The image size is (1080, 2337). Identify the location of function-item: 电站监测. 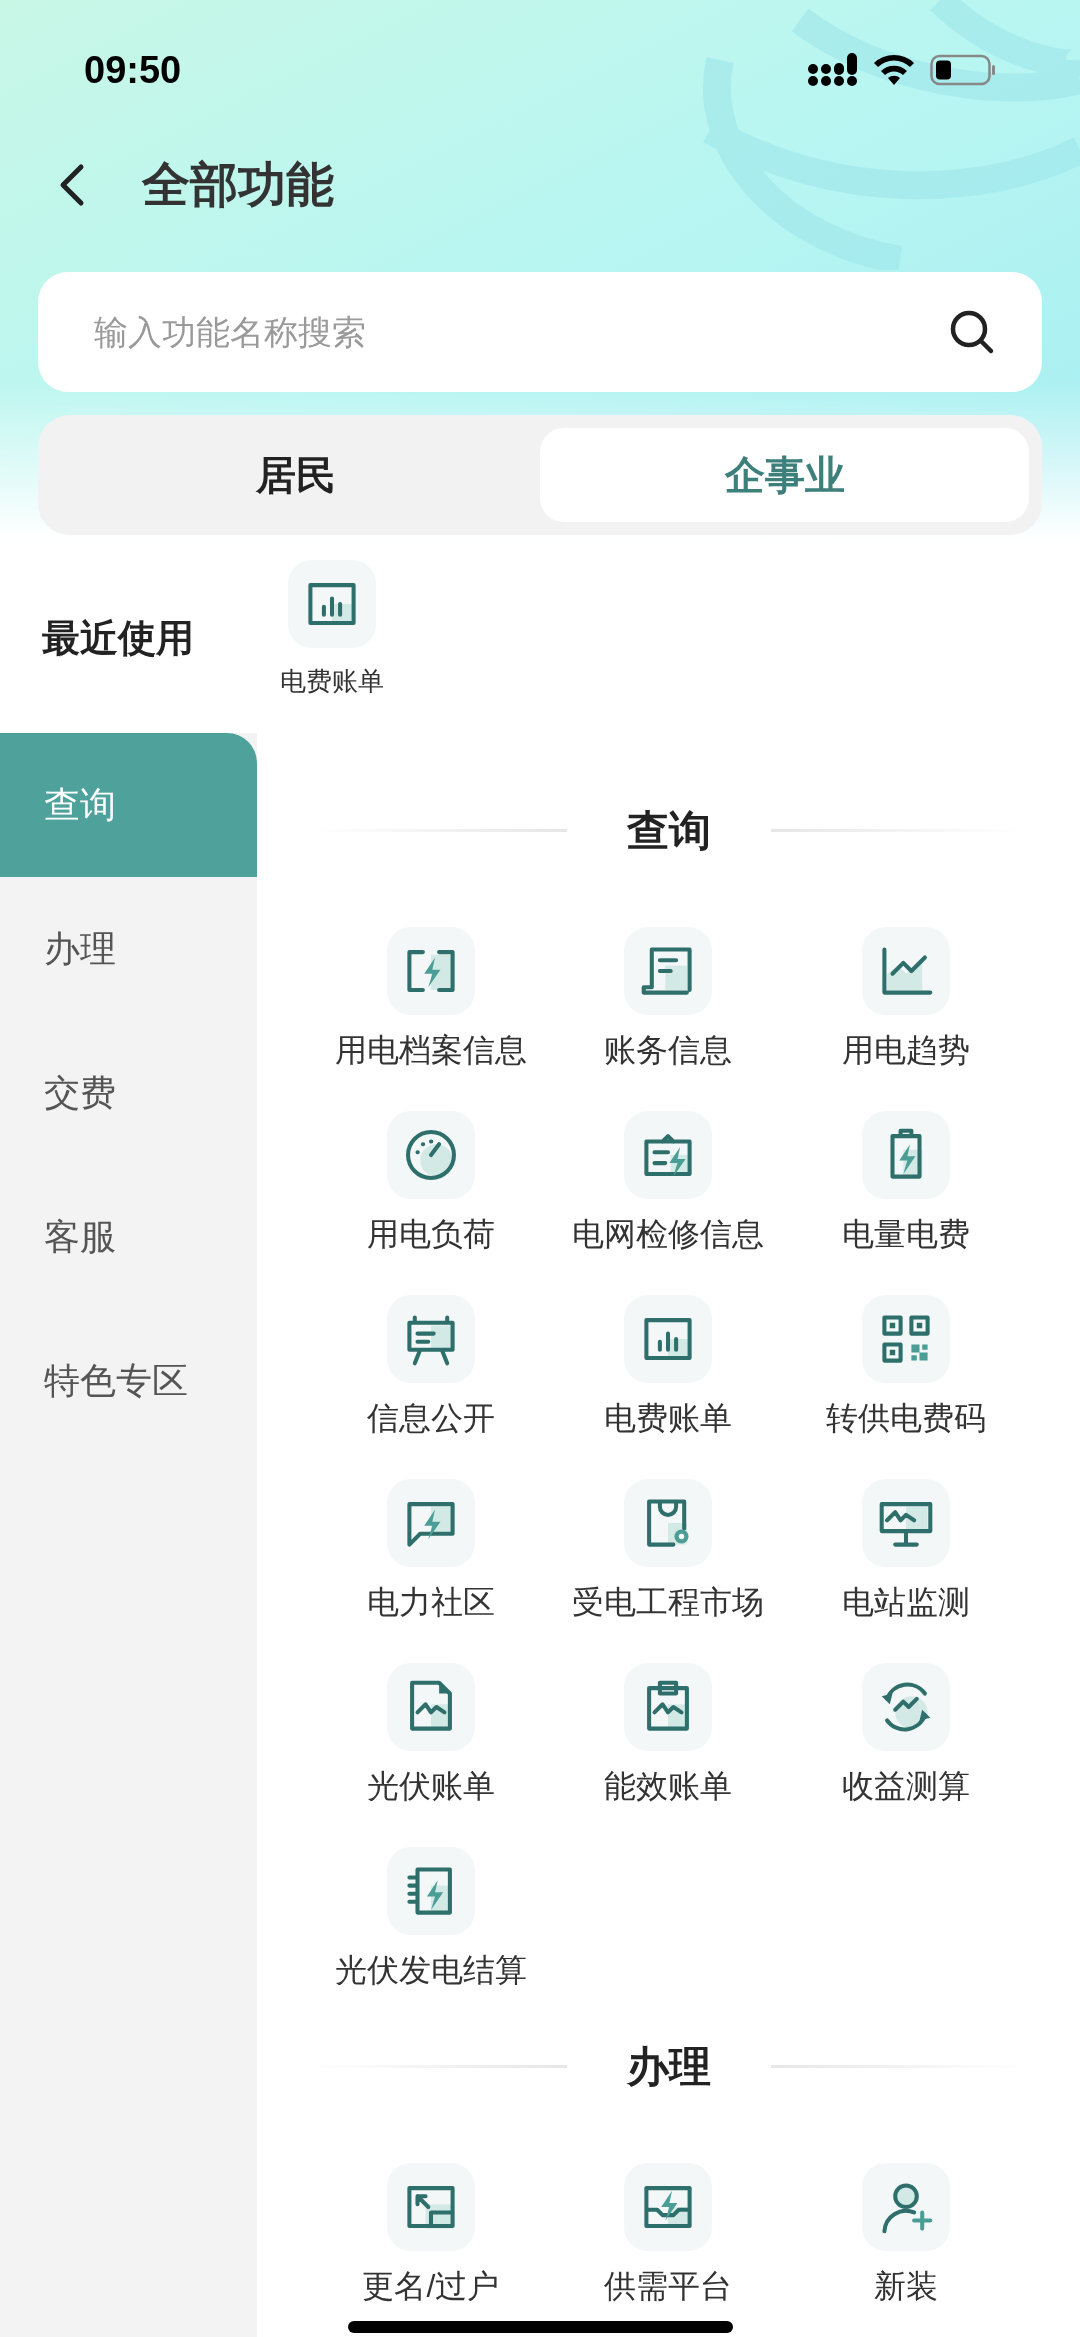
(906, 1550).